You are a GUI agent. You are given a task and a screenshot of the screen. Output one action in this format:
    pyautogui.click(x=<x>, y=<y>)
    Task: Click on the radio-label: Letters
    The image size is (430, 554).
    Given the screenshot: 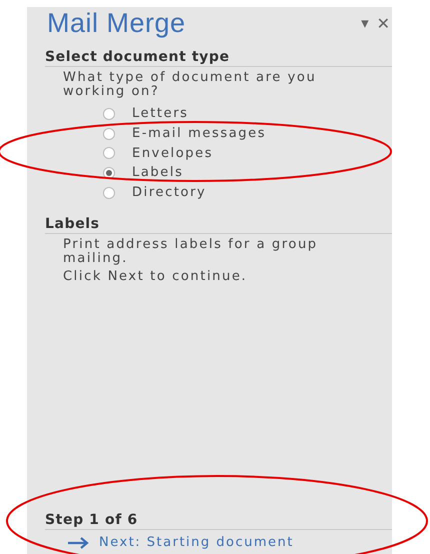 What is the action you would take?
    pyautogui.click(x=160, y=114)
    